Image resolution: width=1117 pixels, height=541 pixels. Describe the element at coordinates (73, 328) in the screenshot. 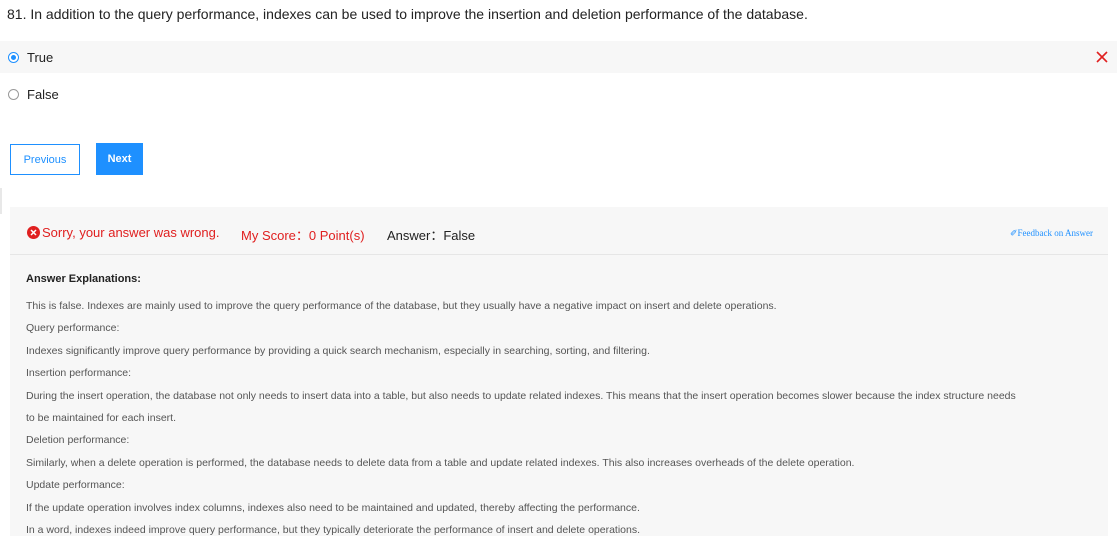

I see `explanation-line: Query performance:` at that location.